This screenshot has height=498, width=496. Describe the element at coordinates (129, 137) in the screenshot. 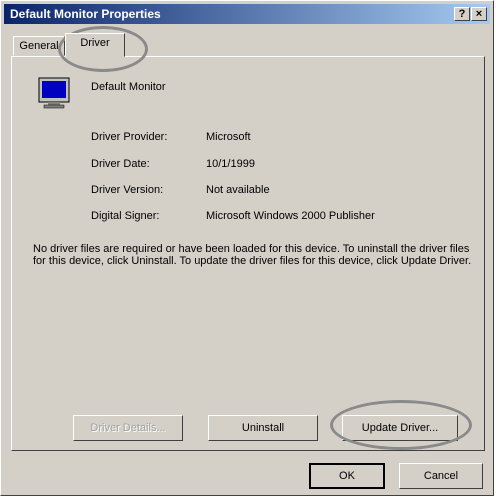

I see `driver-provider-label: Driver Provider:` at that location.